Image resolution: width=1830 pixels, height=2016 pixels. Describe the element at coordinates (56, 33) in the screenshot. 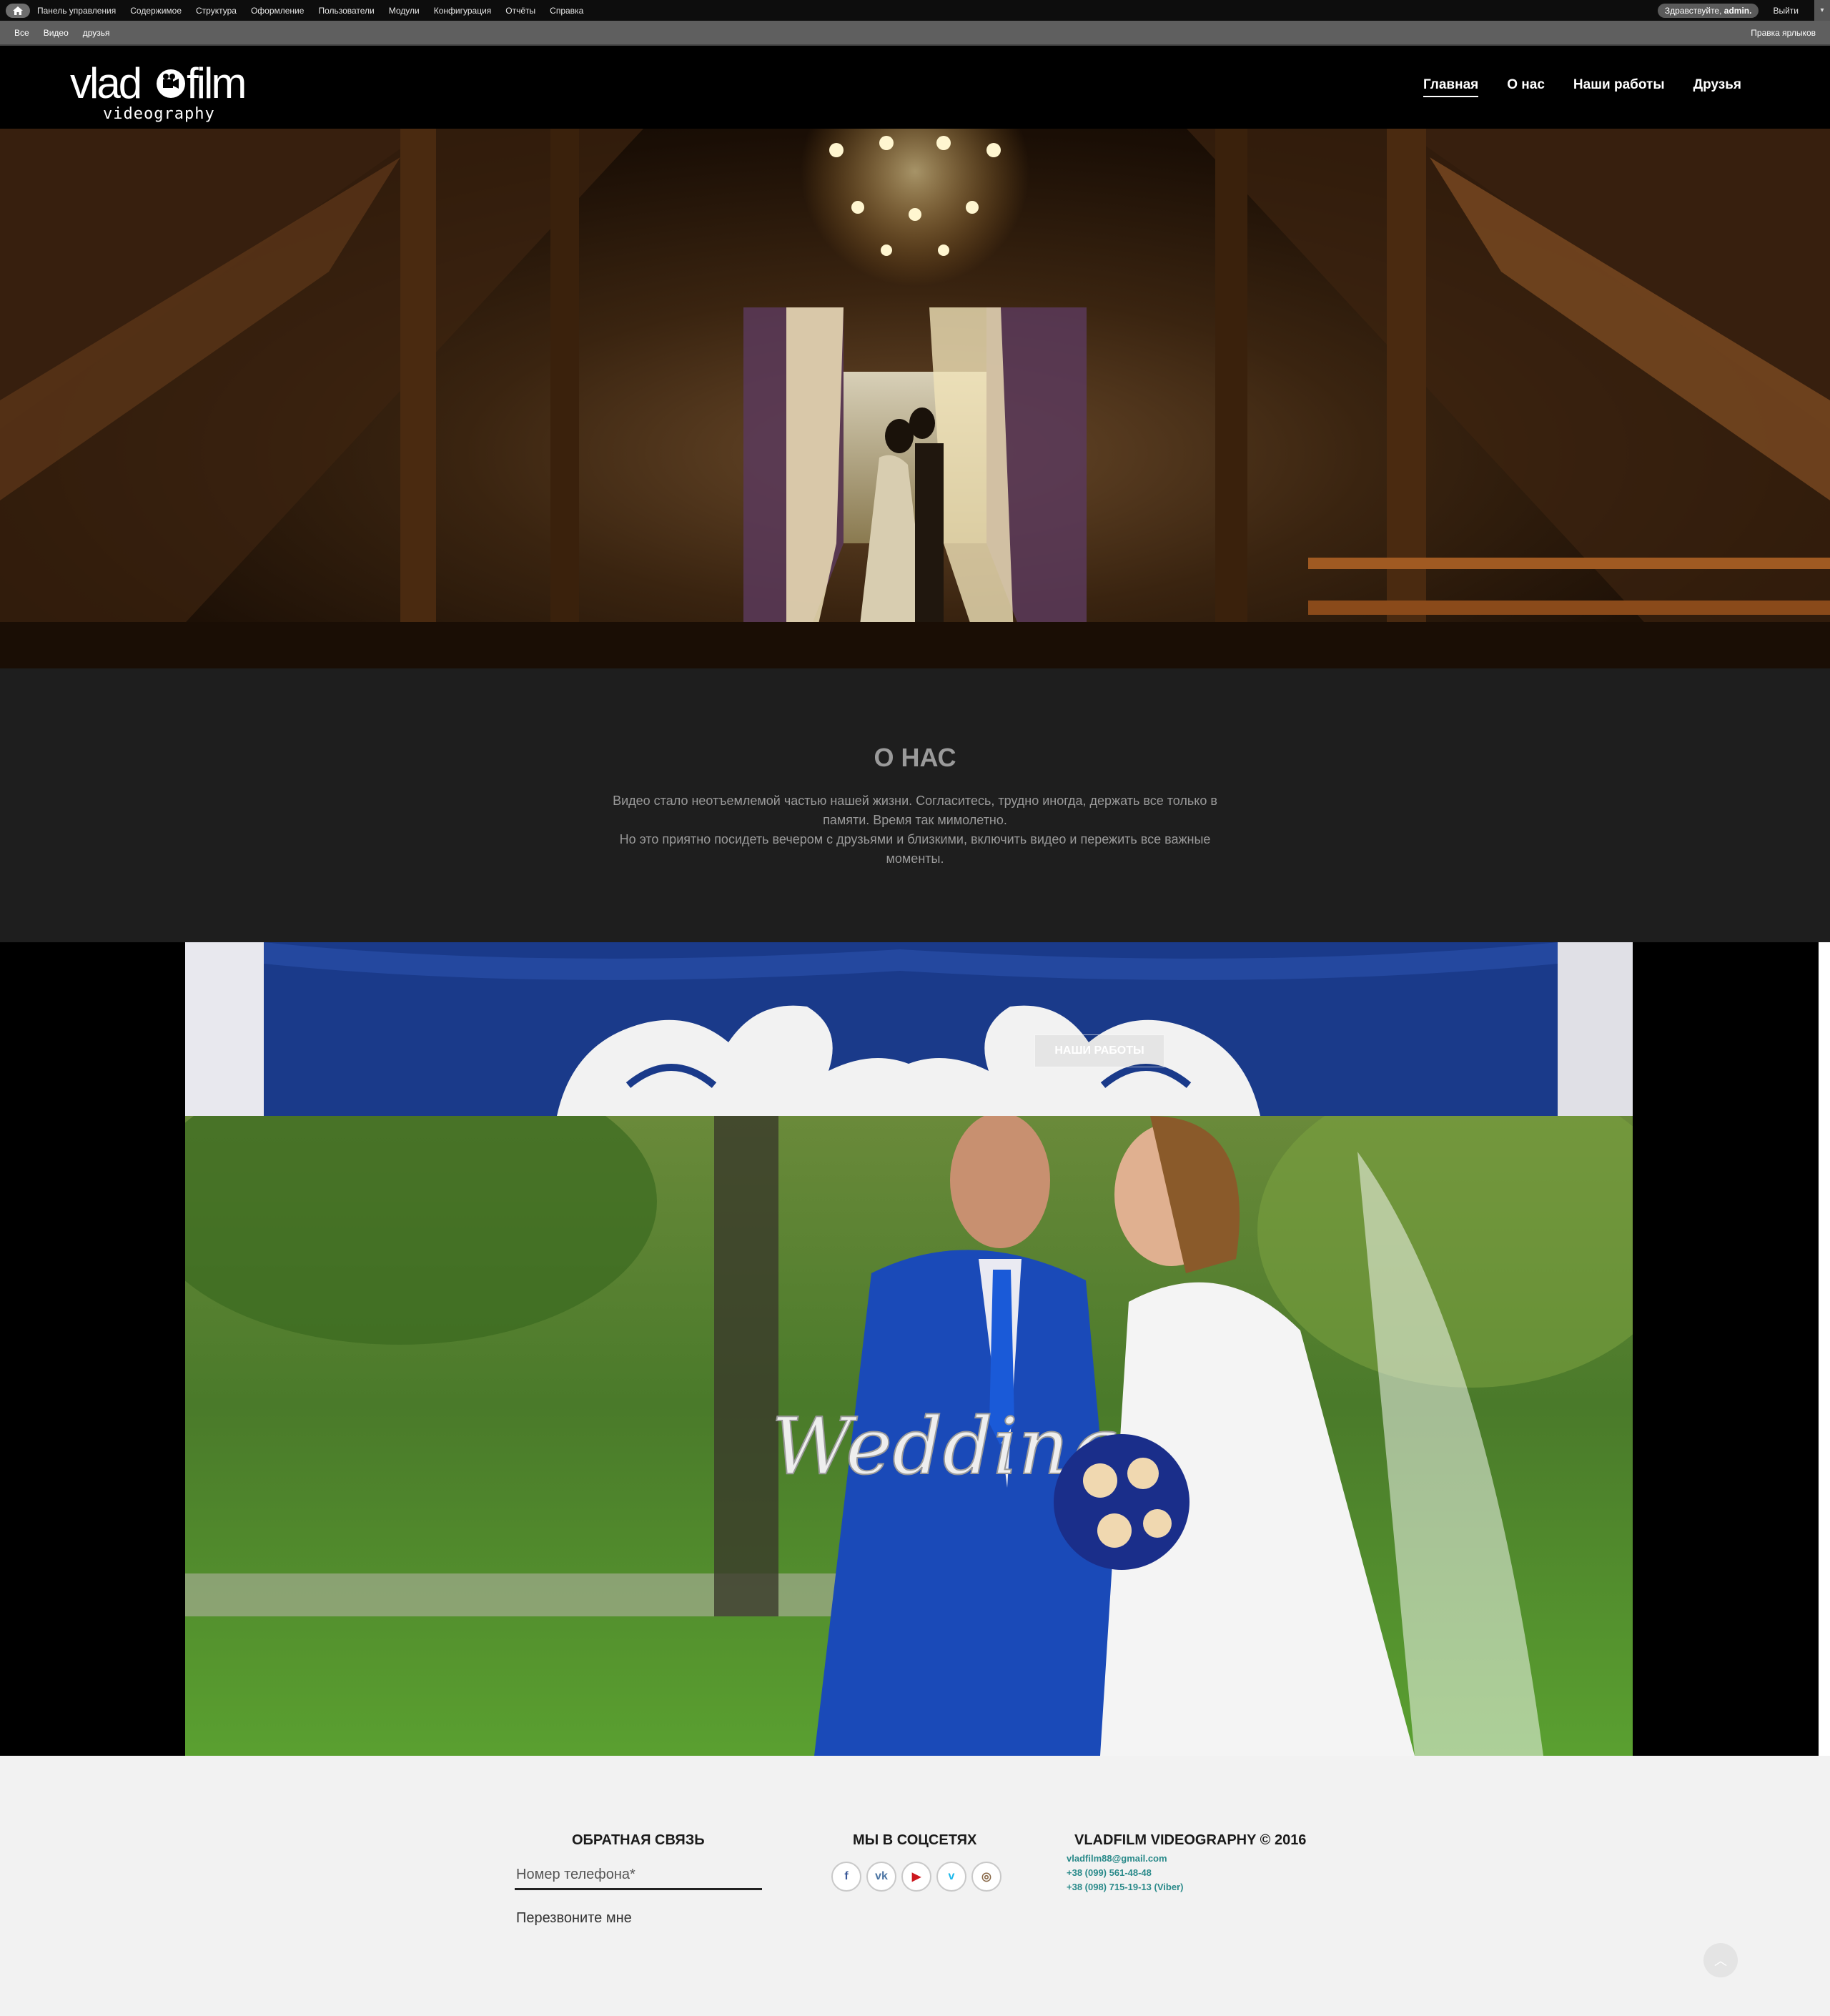

I see `shortcut-video: Видео` at that location.